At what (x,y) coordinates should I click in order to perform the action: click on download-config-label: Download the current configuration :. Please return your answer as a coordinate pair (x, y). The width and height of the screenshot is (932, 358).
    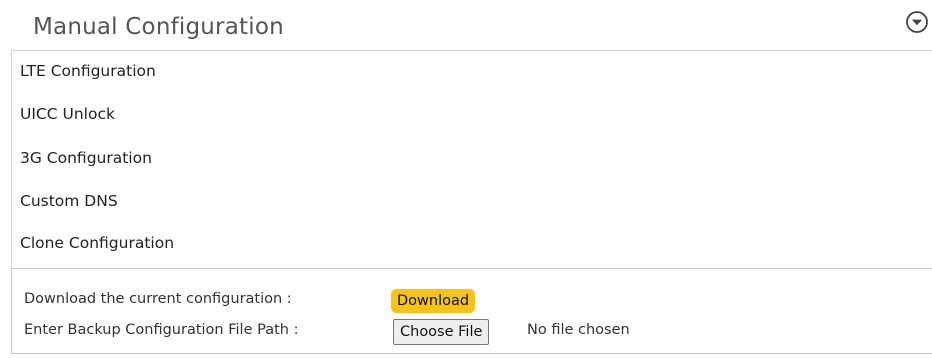
    Looking at the image, I should click on (158, 299).